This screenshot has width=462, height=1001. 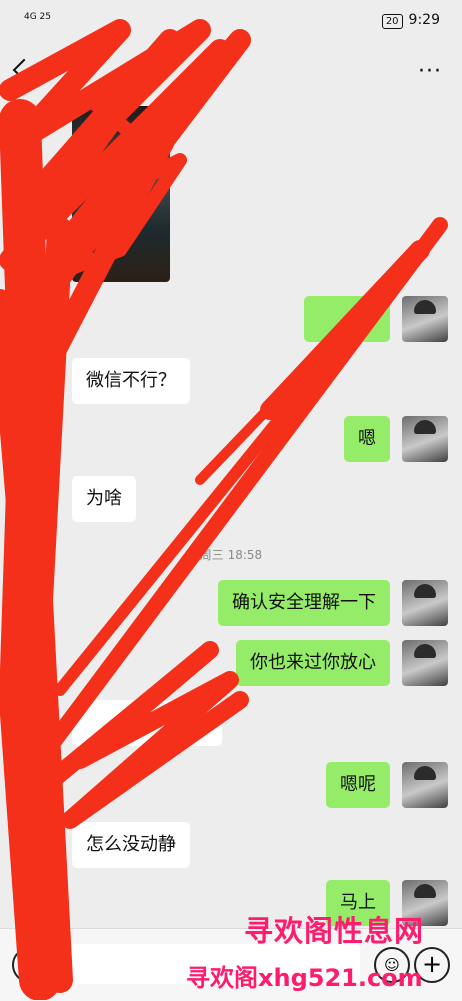 What do you see at coordinates (30, 965) in the screenshot?
I see `voice-icon: ◉` at bounding box center [30, 965].